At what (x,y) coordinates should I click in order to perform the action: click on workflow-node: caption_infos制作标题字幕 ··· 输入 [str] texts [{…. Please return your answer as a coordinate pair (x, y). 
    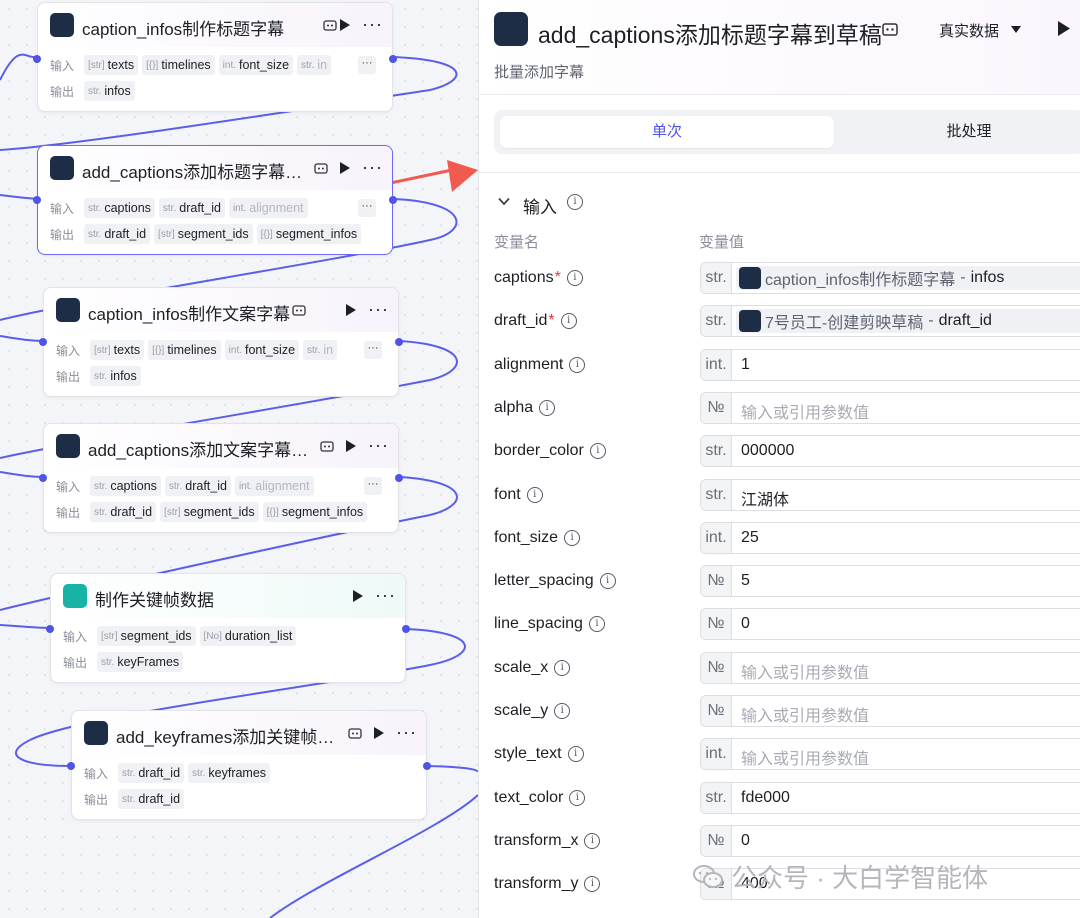
    Looking at the image, I should click on (215, 57).